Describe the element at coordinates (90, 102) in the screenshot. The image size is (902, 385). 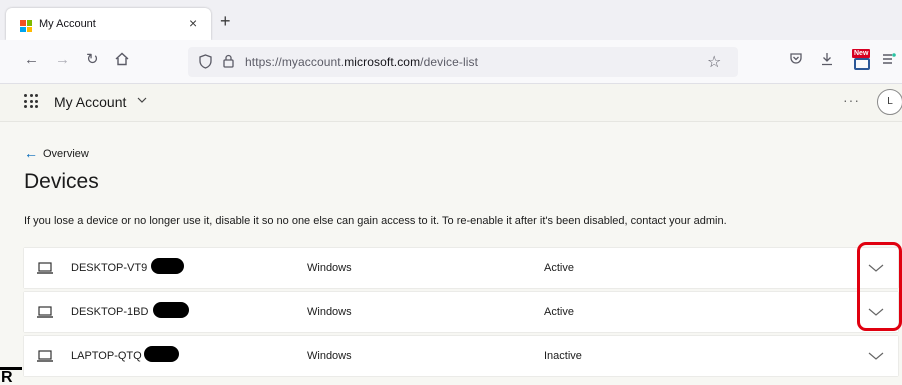
I see `app-title: My Account` at that location.